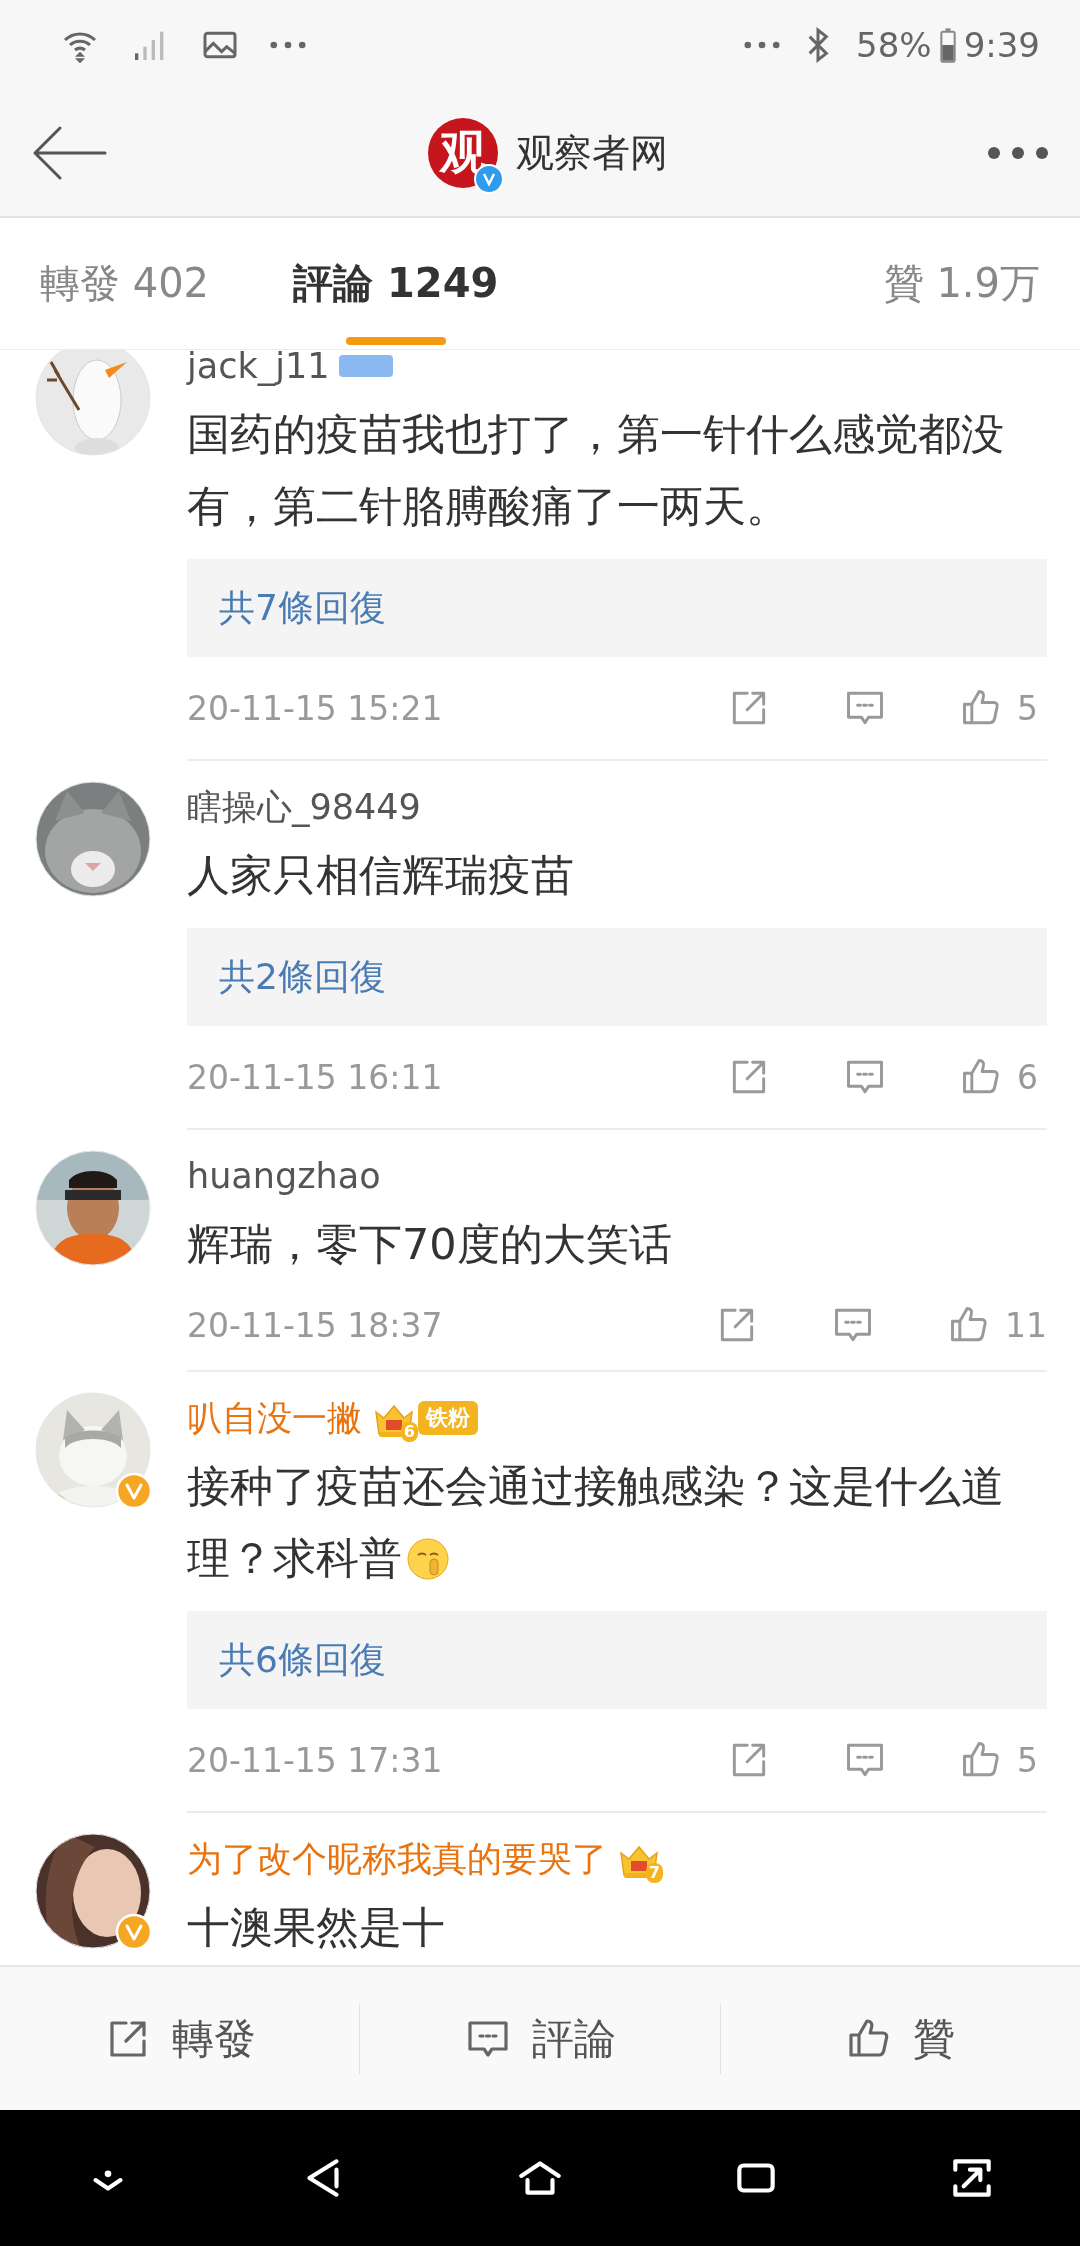 This screenshot has height=2246, width=1080. What do you see at coordinates (304, 807) in the screenshot?
I see `user-name: 瞎操心_98449` at bounding box center [304, 807].